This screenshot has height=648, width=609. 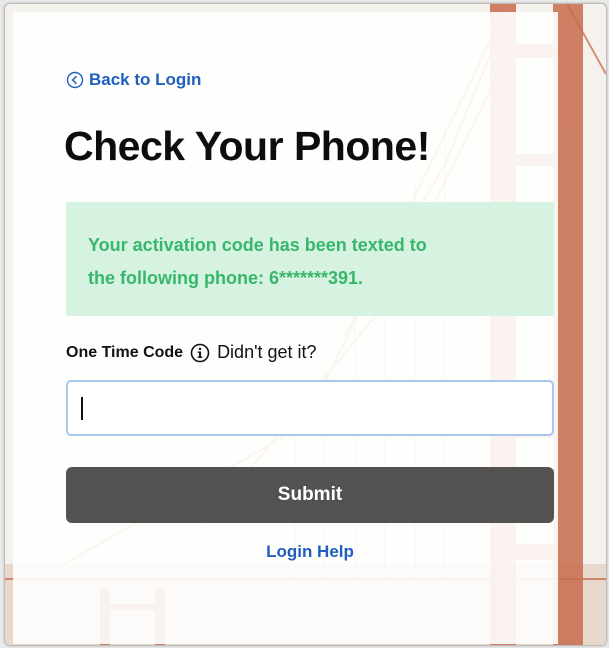 What do you see at coordinates (226, 278) in the screenshot?
I see `alert-text-line-2: the following phone: 6*******391.` at bounding box center [226, 278].